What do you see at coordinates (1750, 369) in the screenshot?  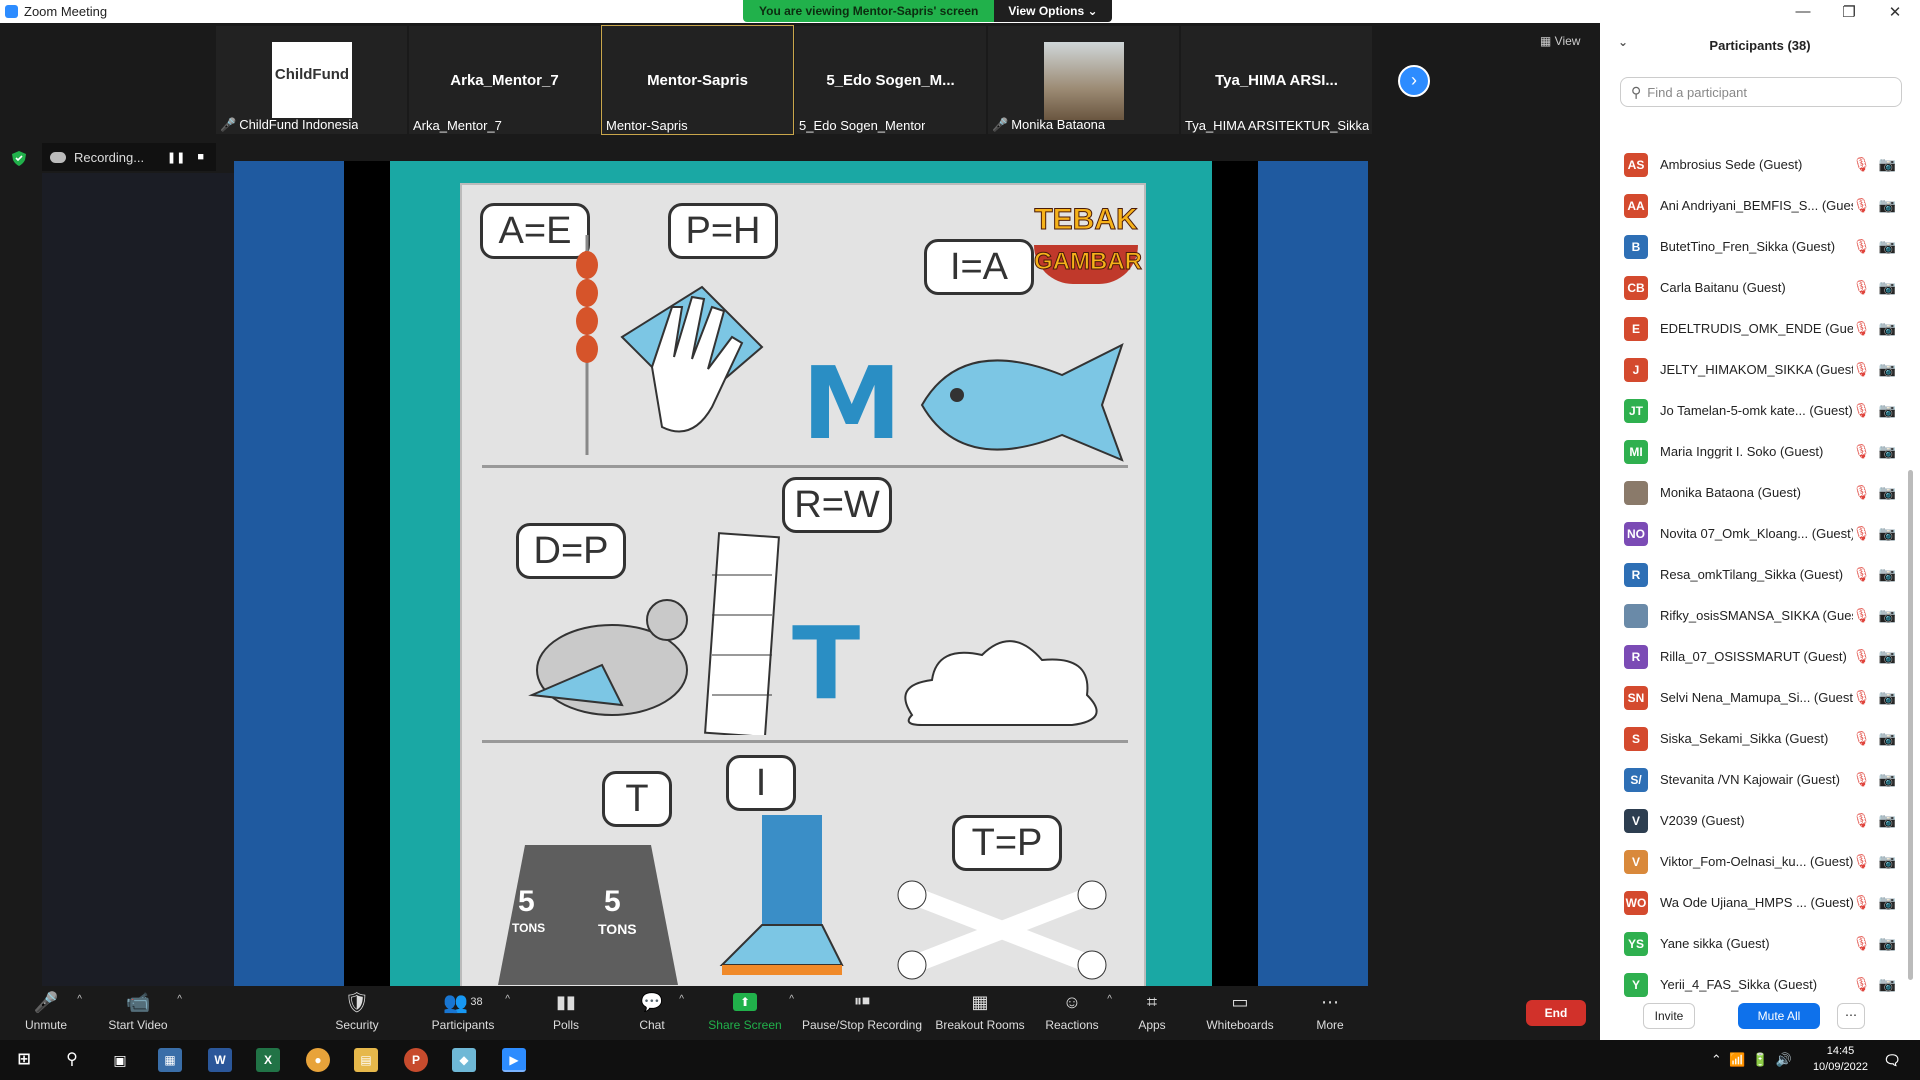 I see `participant-row: J JELTY_HIMAKOM_SIKKA (Guest) 🎙 📷` at bounding box center [1750, 369].